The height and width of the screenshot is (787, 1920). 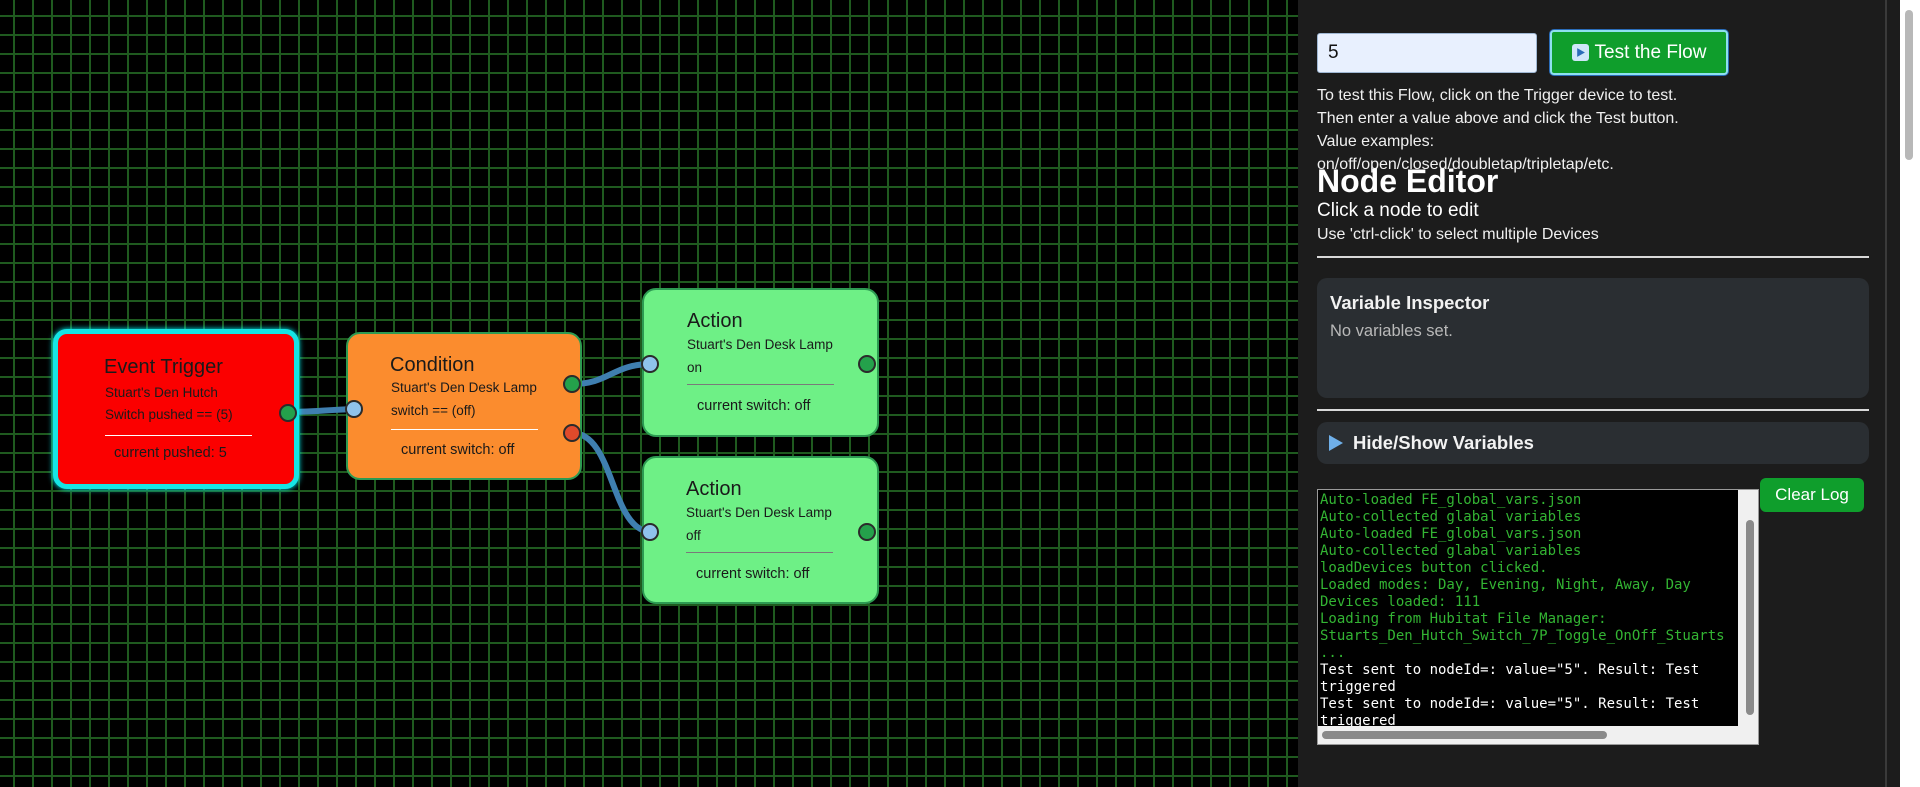 I want to click on window-edge, so click(x=1886, y=393).